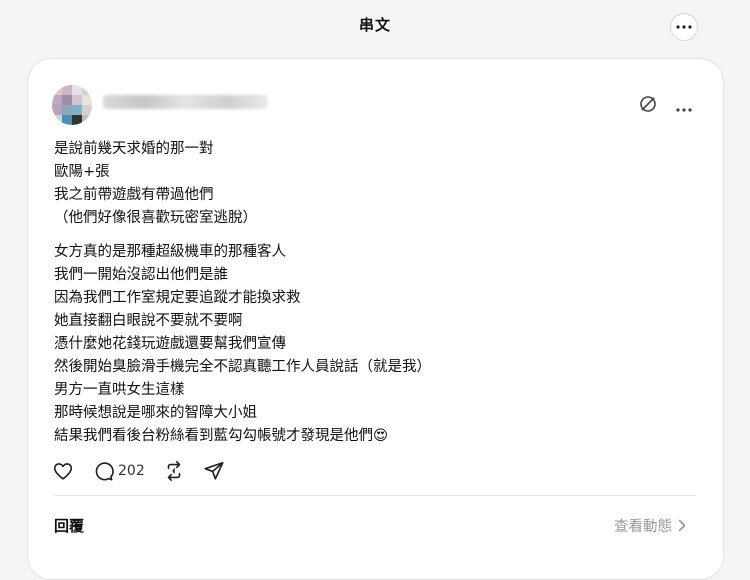  I want to click on repost-button, so click(174, 471).